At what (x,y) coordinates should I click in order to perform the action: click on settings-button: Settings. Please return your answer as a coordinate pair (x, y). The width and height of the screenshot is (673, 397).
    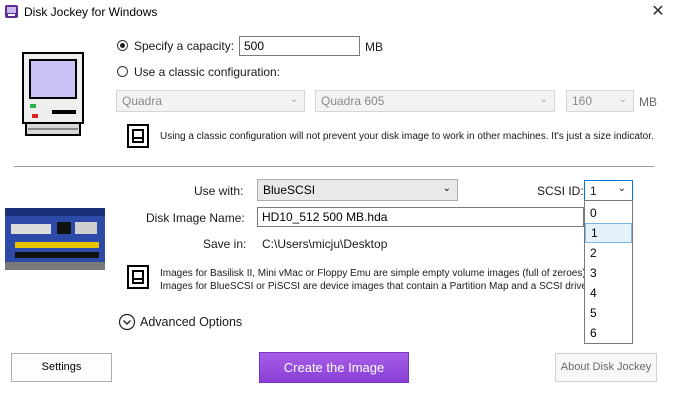
    Looking at the image, I should click on (61, 367).